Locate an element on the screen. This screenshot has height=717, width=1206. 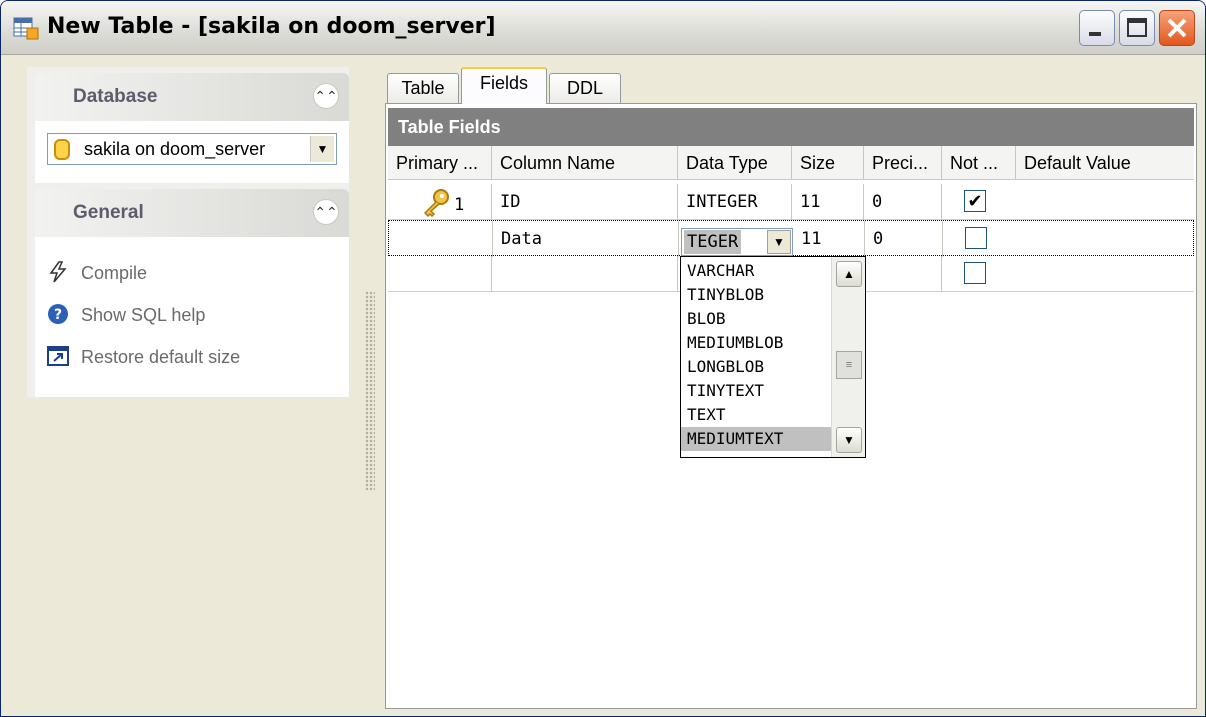
column-header-default: Default Value is located at coordinates (1105, 163).